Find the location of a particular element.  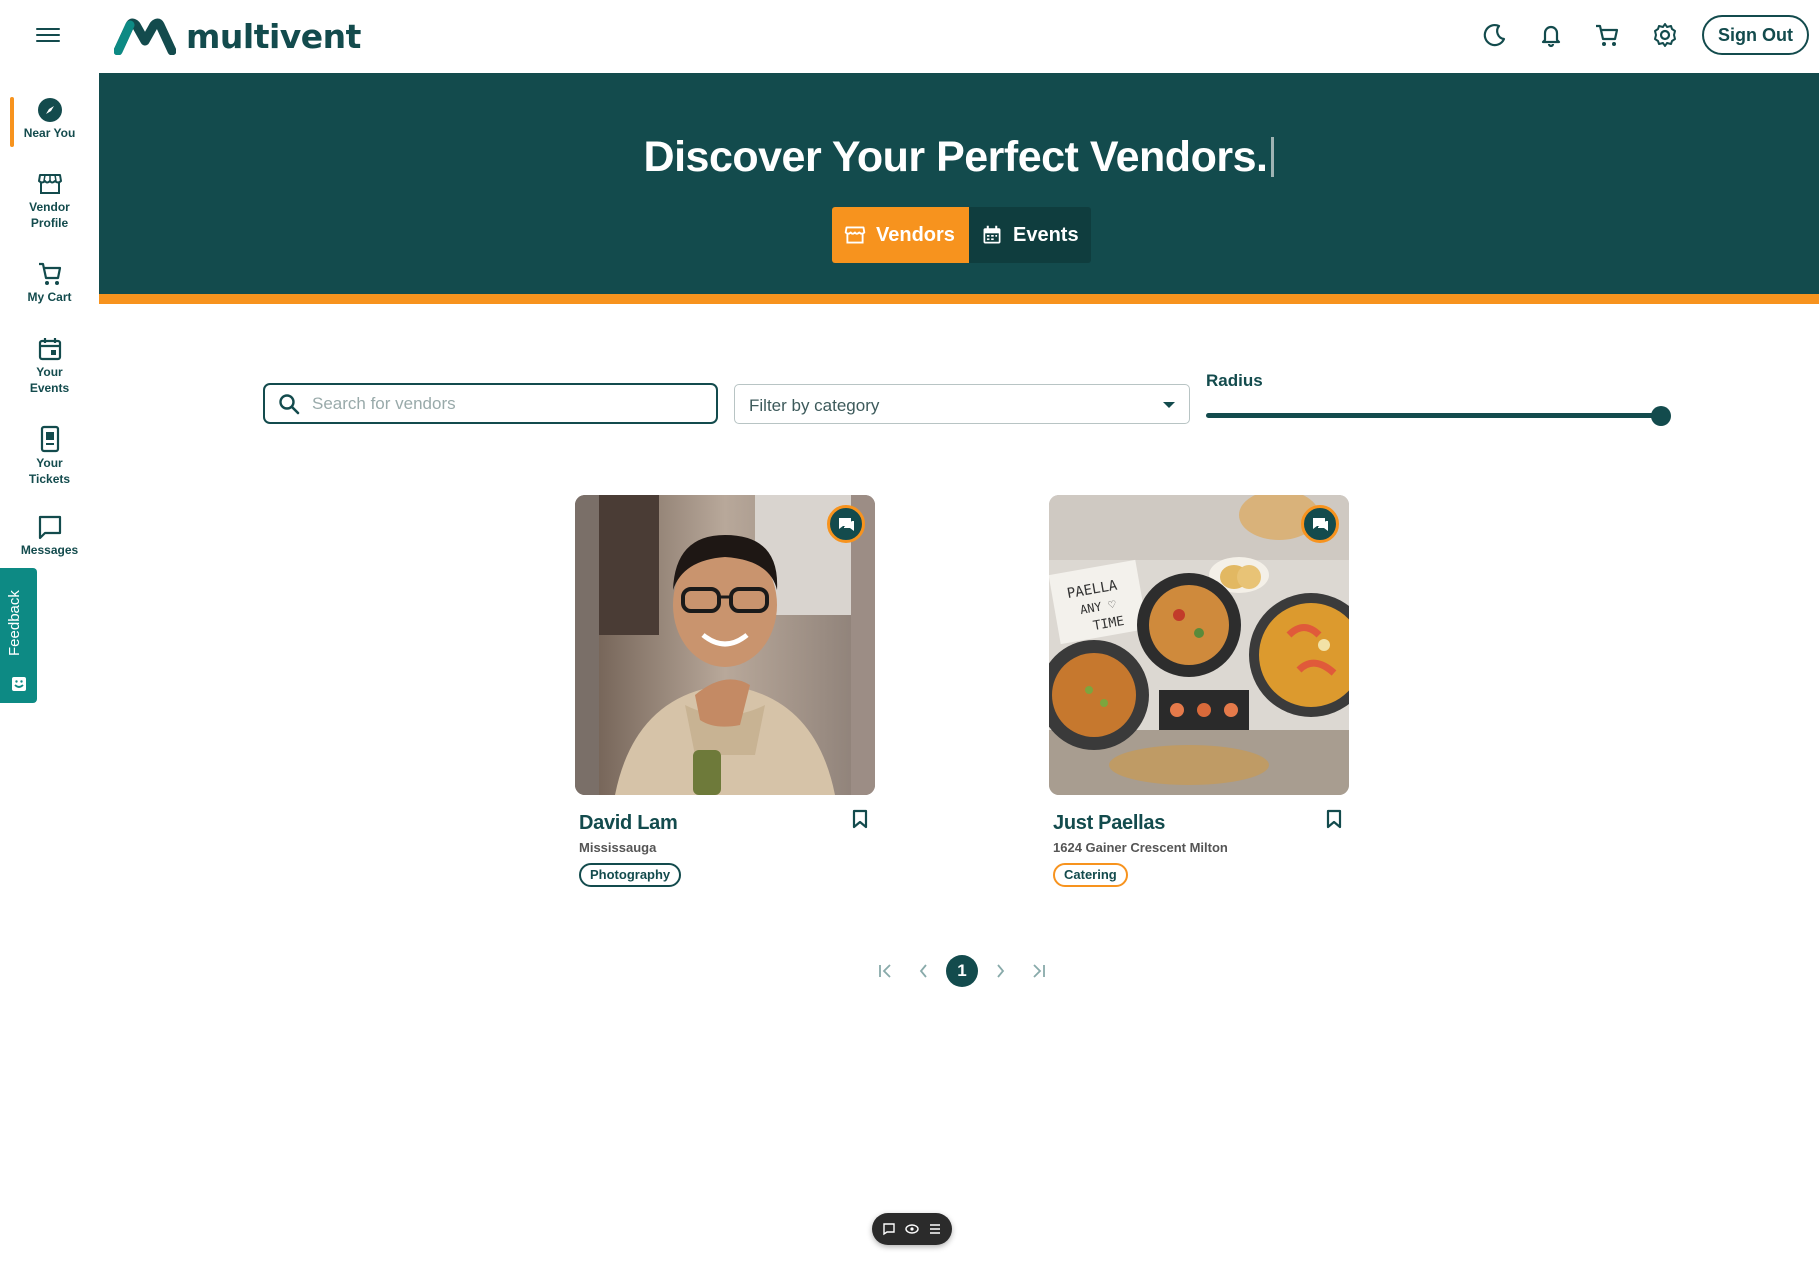

sidebar-item-label: Your Tickets is located at coordinates (49, 471).